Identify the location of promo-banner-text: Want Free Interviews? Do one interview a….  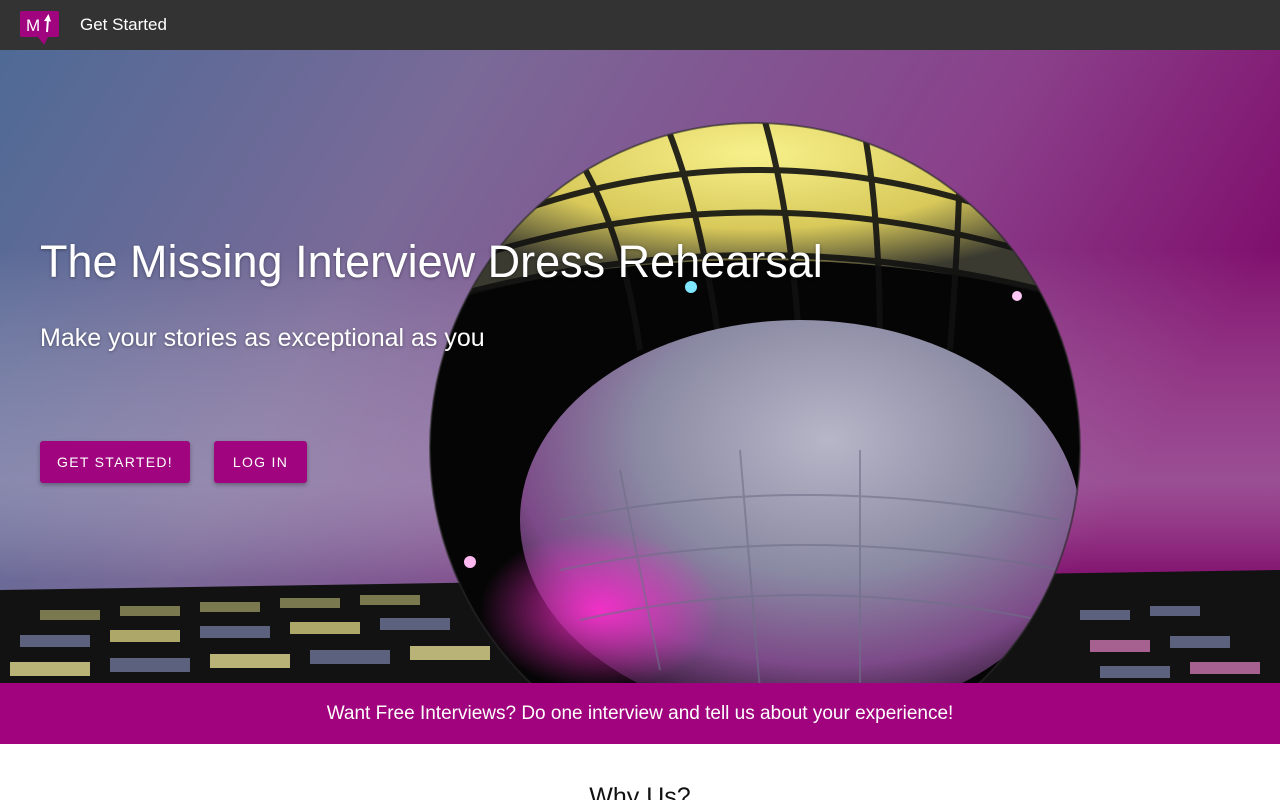
(640, 714).